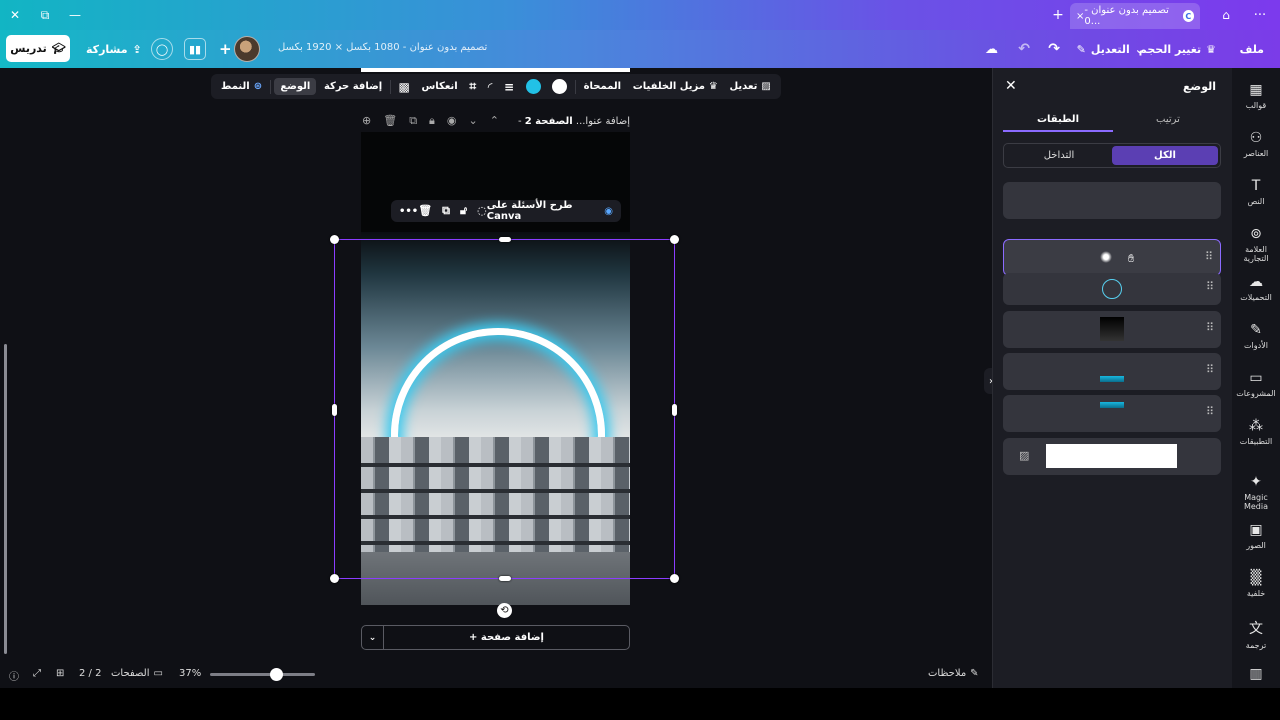 The image size is (1280, 720). Describe the element at coordinates (162, 49) in the screenshot. I see `comments-button: ◯` at that location.